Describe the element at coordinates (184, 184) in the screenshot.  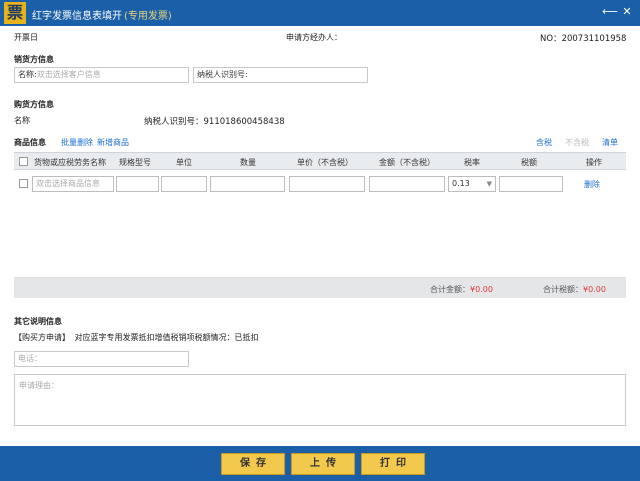
I see `row-unit-input` at that location.